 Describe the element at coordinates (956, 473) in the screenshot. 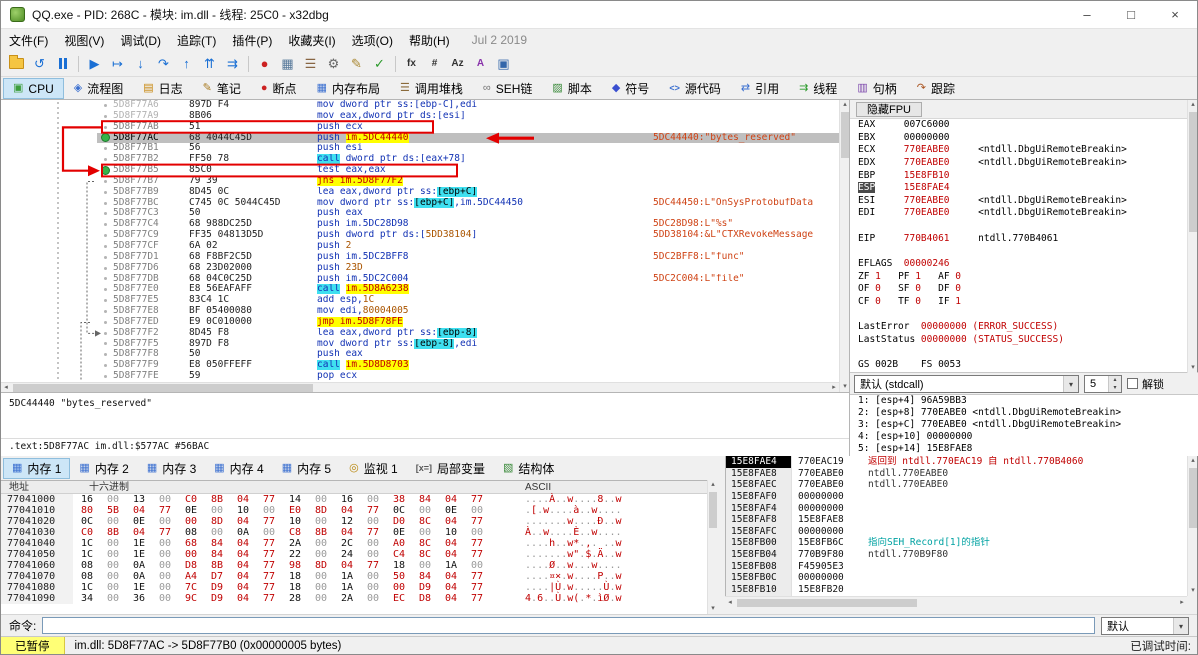

I see `stack-row: 15E8FAE8 770EABE0 ntdll.770EABE0` at that location.